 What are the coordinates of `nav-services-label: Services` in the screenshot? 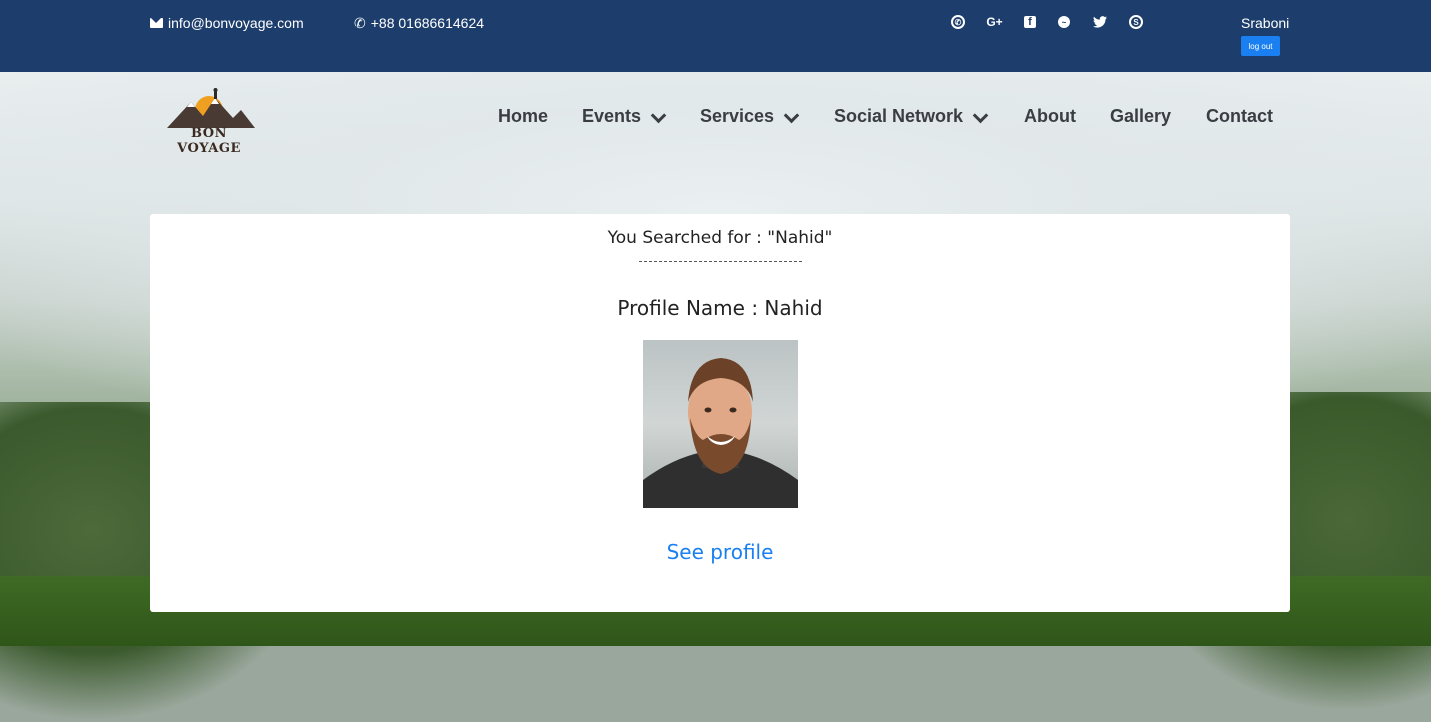 It's located at (737, 116).